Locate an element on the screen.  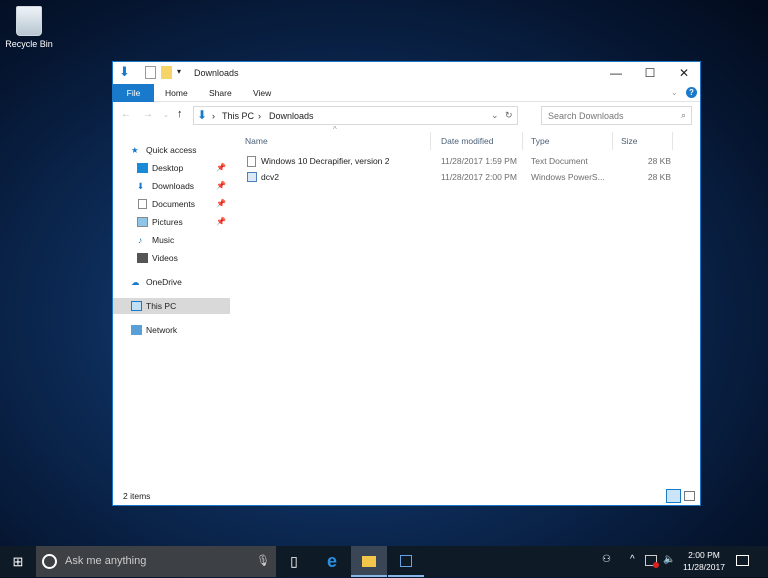
details-view-button is located at coordinates (673, 496).